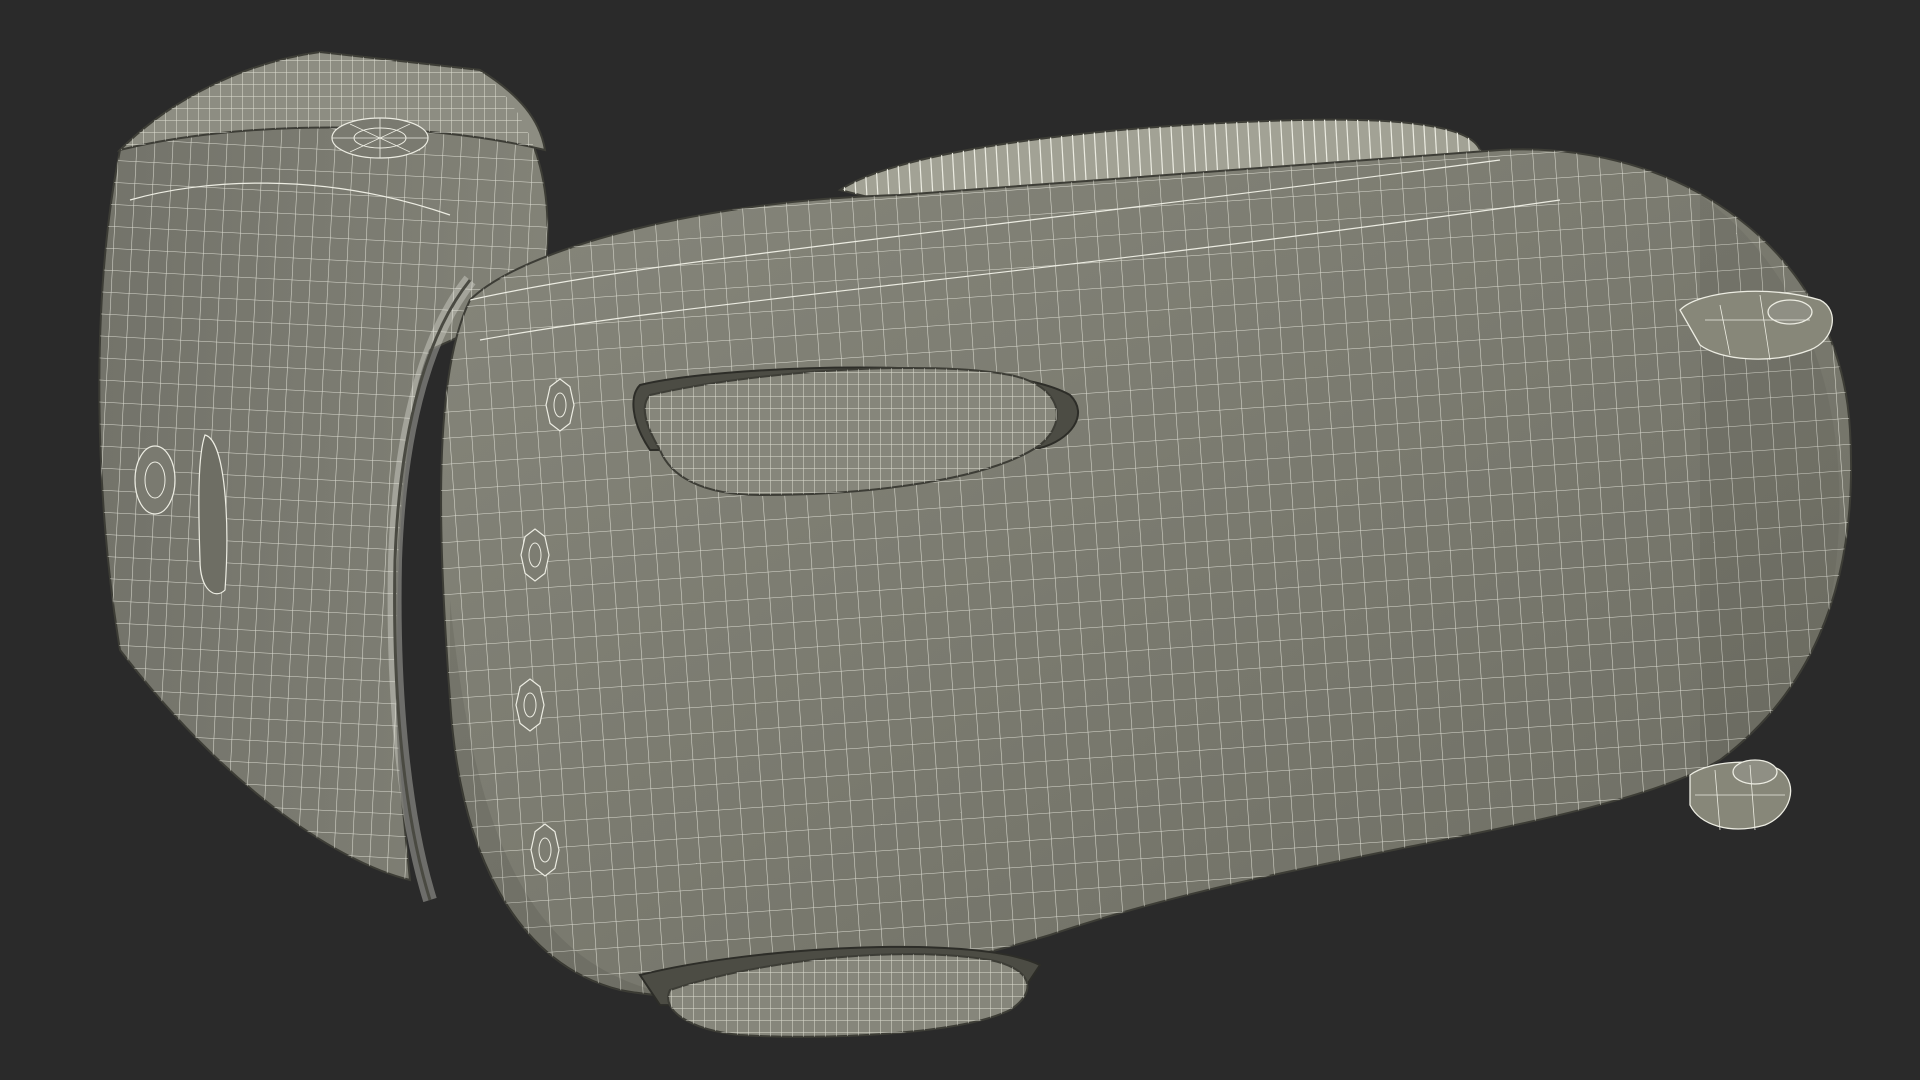 The width and height of the screenshot is (1920, 1080). What do you see at coordinates (380, 138) in the screenshot?
I see `head-screw-top` at bounding box center [380, 138].